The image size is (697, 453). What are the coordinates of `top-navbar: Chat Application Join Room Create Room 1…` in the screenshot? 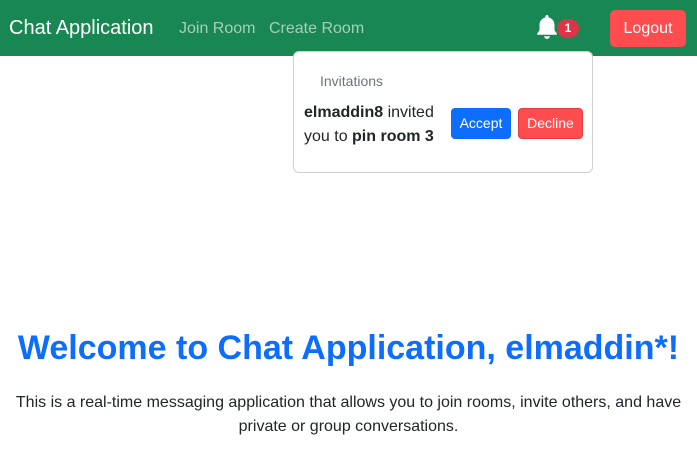 It's located at (348, 28).